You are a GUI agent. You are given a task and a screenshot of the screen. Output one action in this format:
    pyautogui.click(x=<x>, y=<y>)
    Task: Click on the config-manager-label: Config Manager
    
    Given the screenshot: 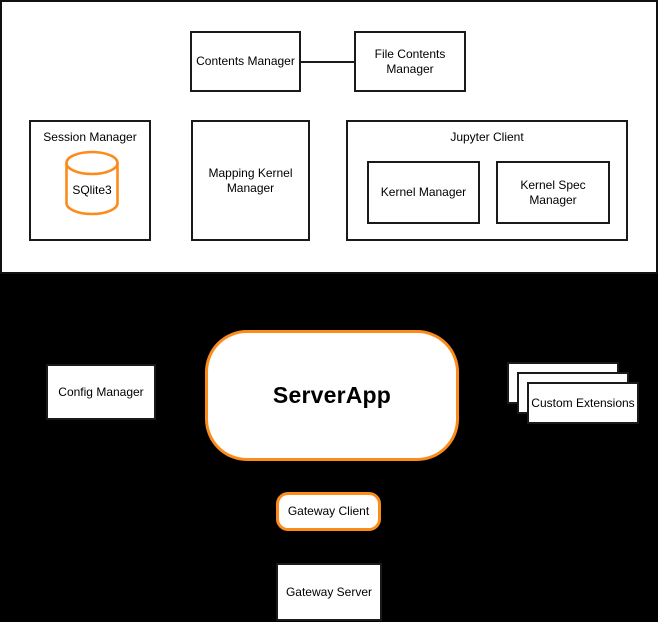 What is the action you would take?
    pyautogui.click(x=101, y=391)
    